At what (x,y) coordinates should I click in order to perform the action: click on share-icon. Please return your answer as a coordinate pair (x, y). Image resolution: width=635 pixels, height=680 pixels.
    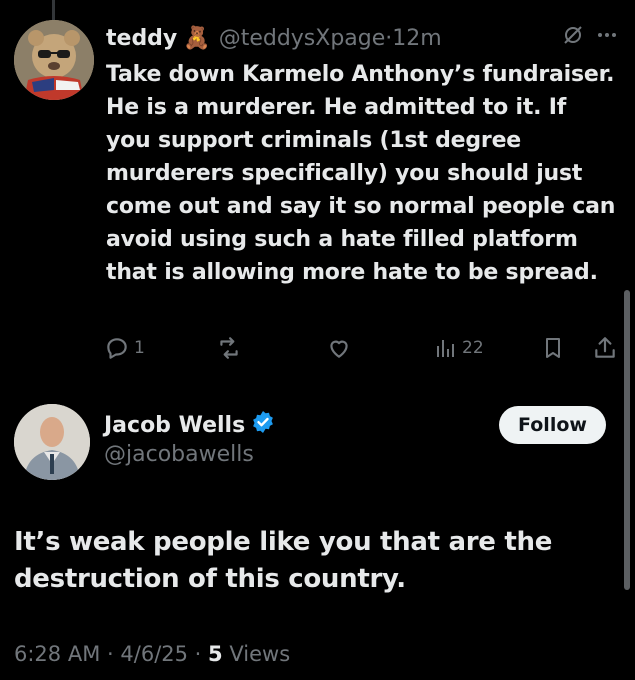
    Looking at the image, I should click on (605, 348).